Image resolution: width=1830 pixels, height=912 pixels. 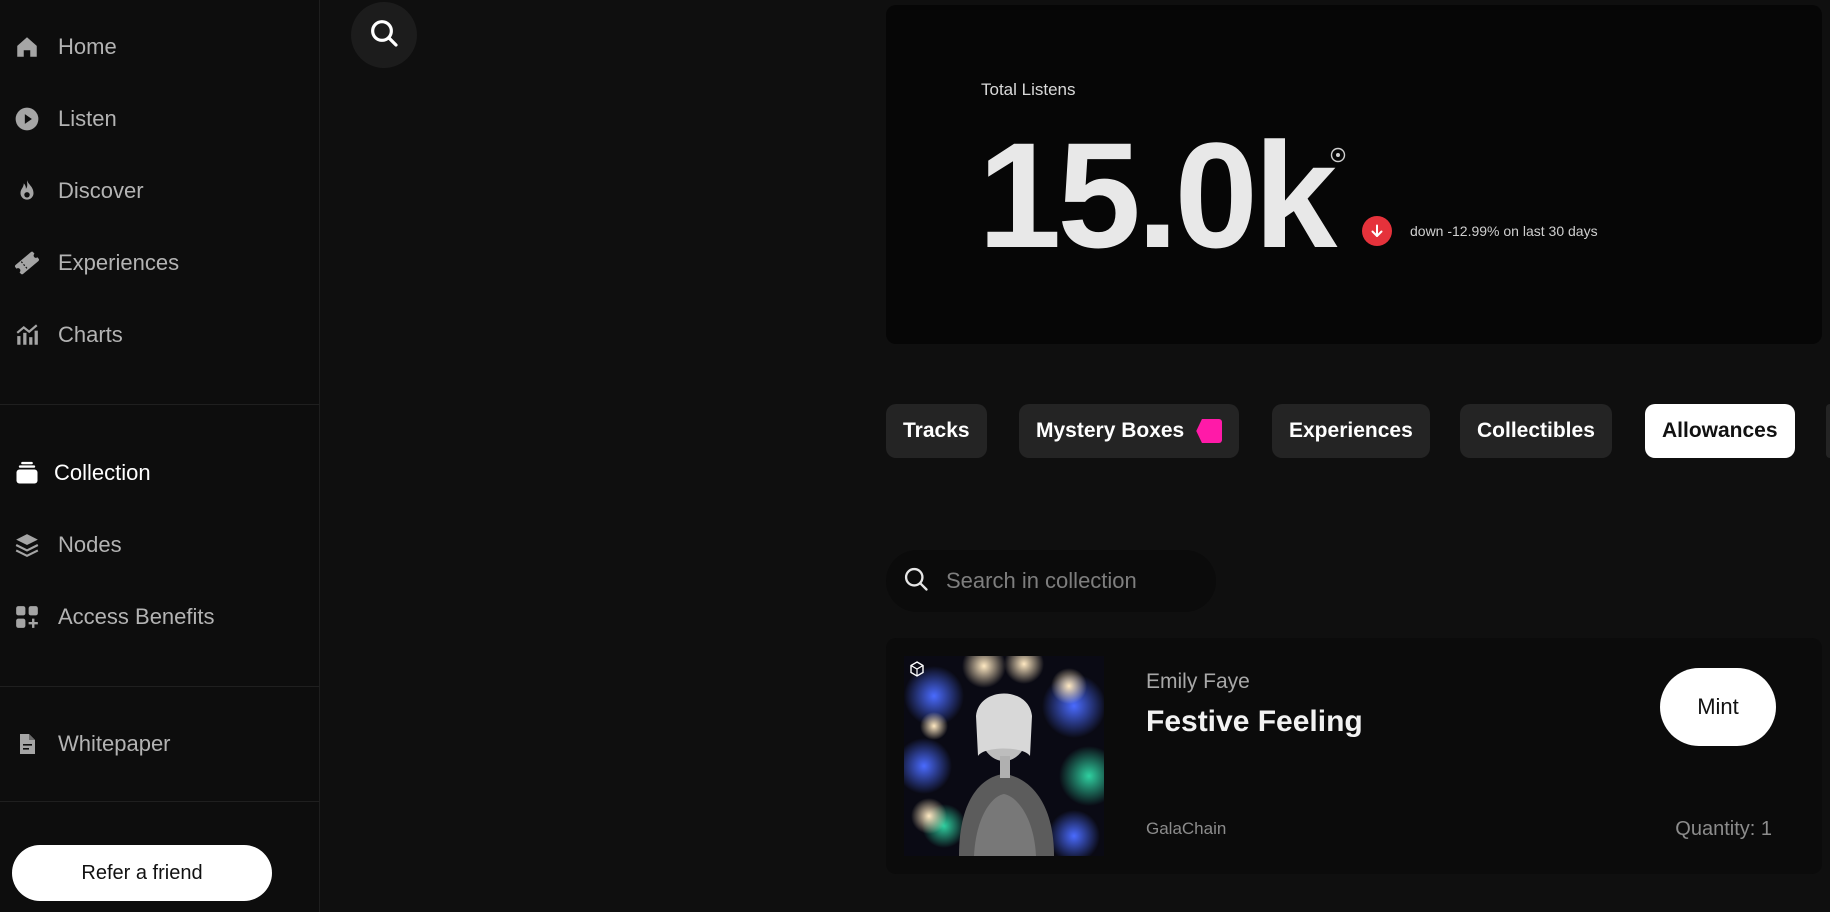 What do you see at coordinates (87, 118) in the screenshot?
I see `sidebar-item-label: Listen` at bounding box center [87, 118].